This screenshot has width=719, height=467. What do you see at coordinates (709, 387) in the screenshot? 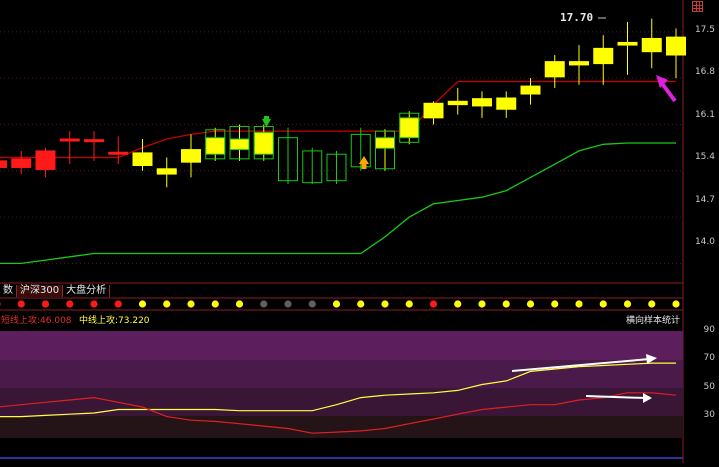
I see `indicator-axis-tick: 50` at bounding box center [709, 387].